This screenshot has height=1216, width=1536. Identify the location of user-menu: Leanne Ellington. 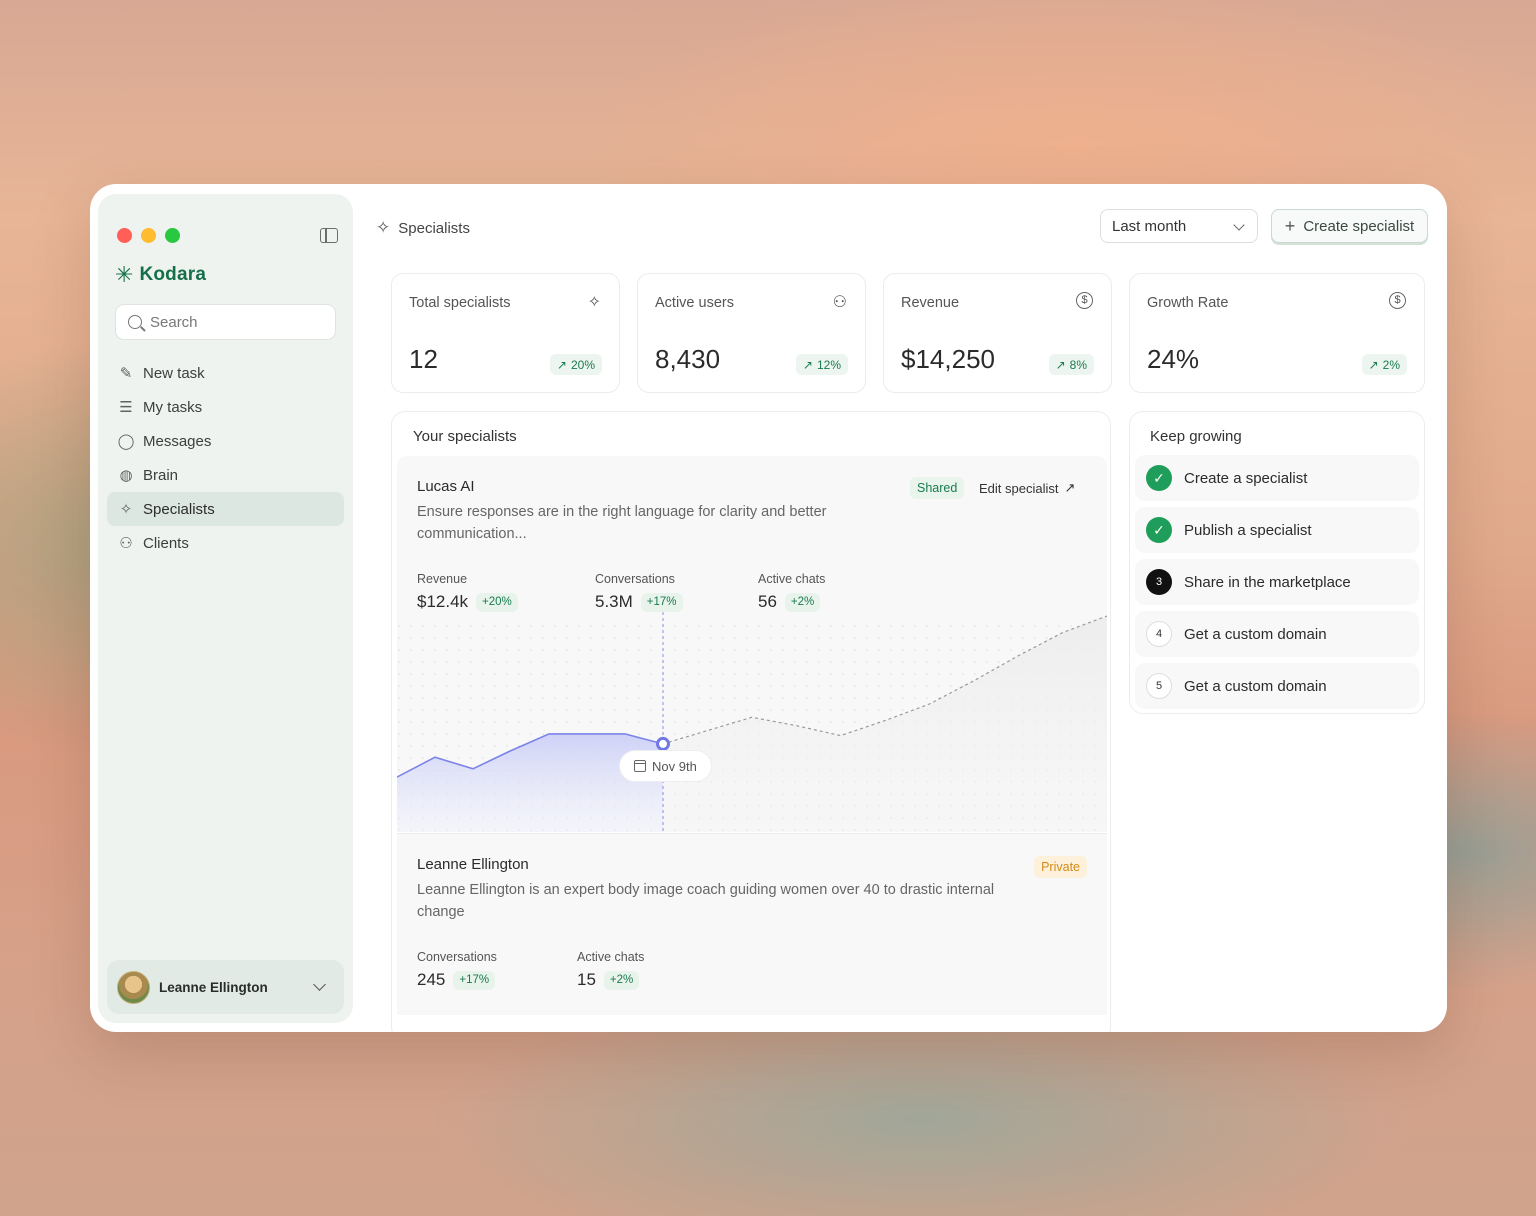
(225, 987).